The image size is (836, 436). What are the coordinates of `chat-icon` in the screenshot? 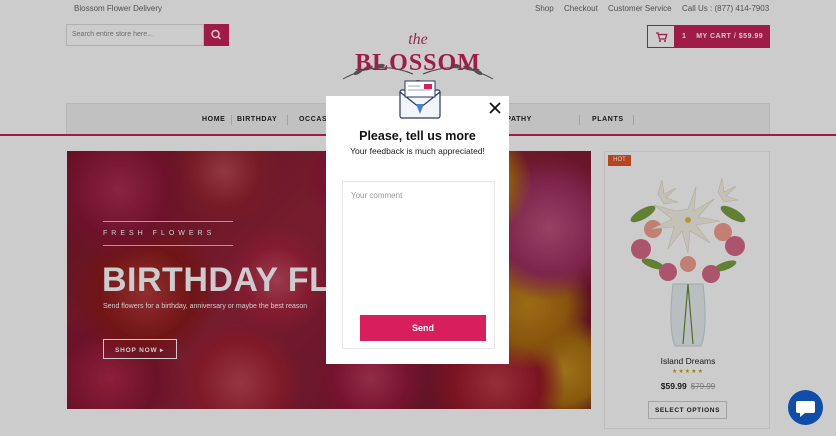 It's located at (805, 409).